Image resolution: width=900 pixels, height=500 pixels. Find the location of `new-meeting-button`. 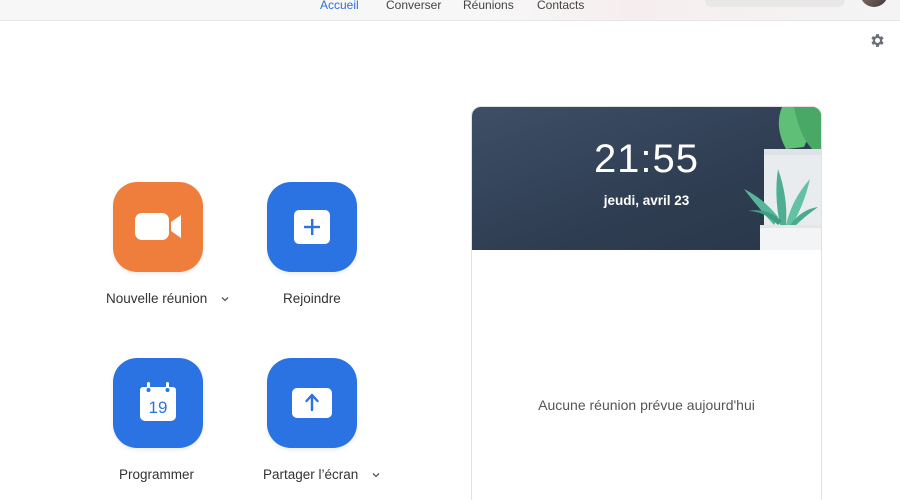

new-meeting-button is located at coordinates (158, 227).